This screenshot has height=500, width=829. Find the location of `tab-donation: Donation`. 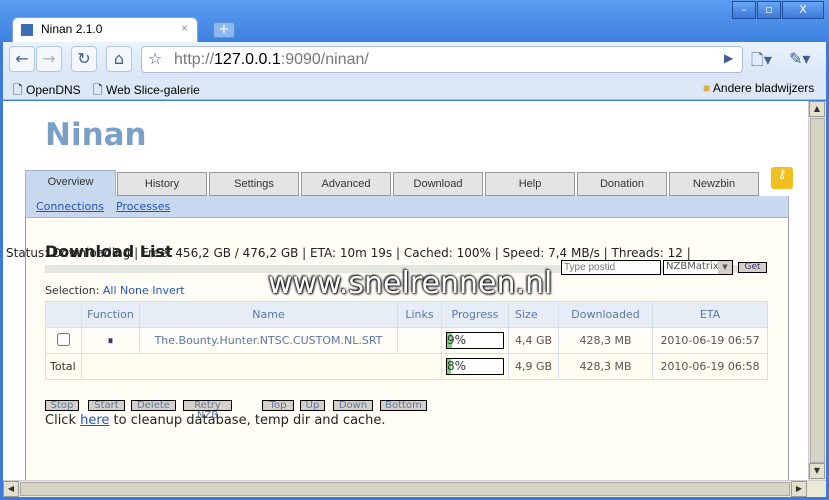

tab-donation: Donation is located at coordinates (622, 184).